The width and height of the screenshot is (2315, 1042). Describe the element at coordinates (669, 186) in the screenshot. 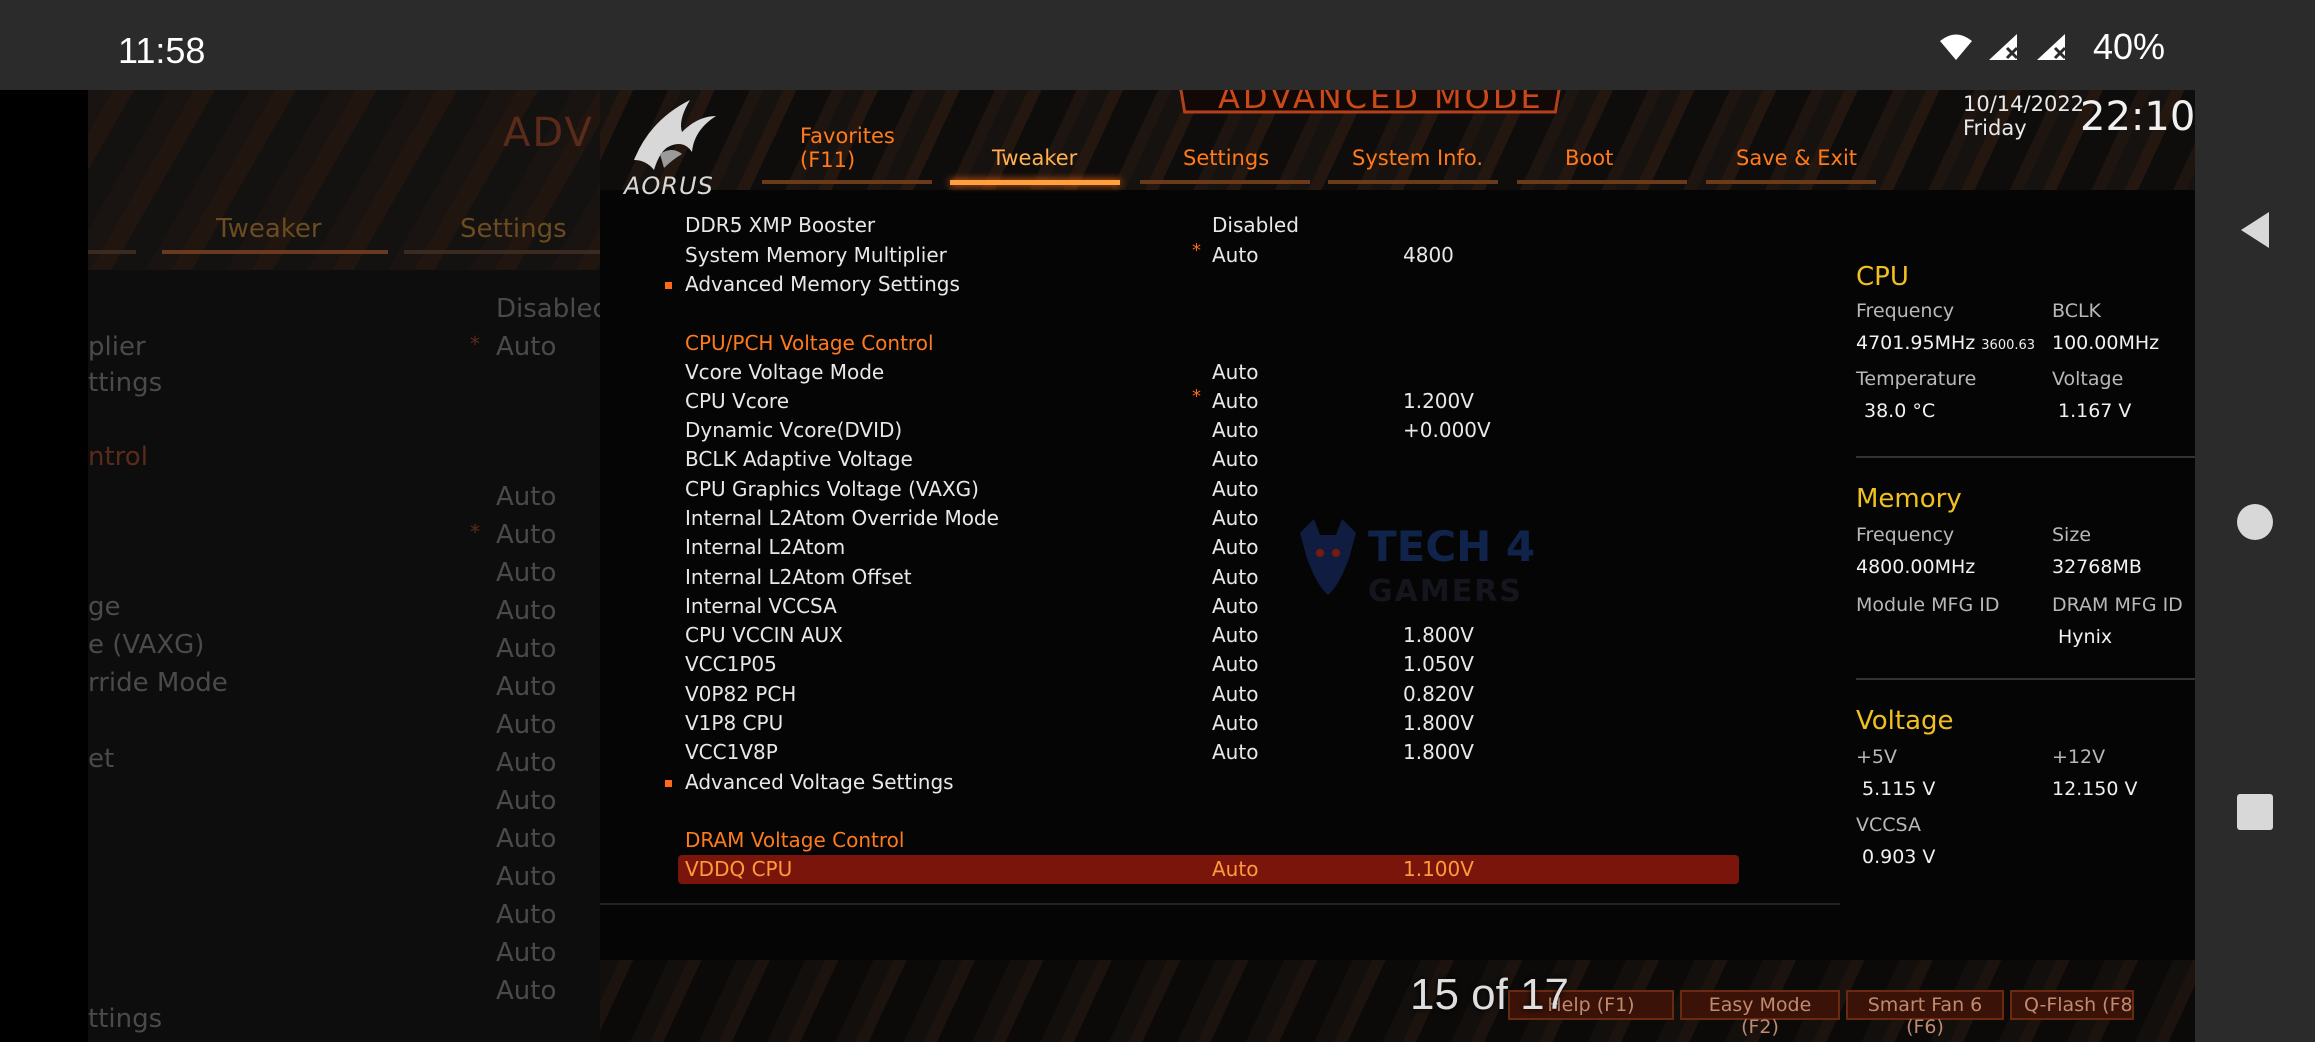

I see `logo-text: AORUS` at that location.